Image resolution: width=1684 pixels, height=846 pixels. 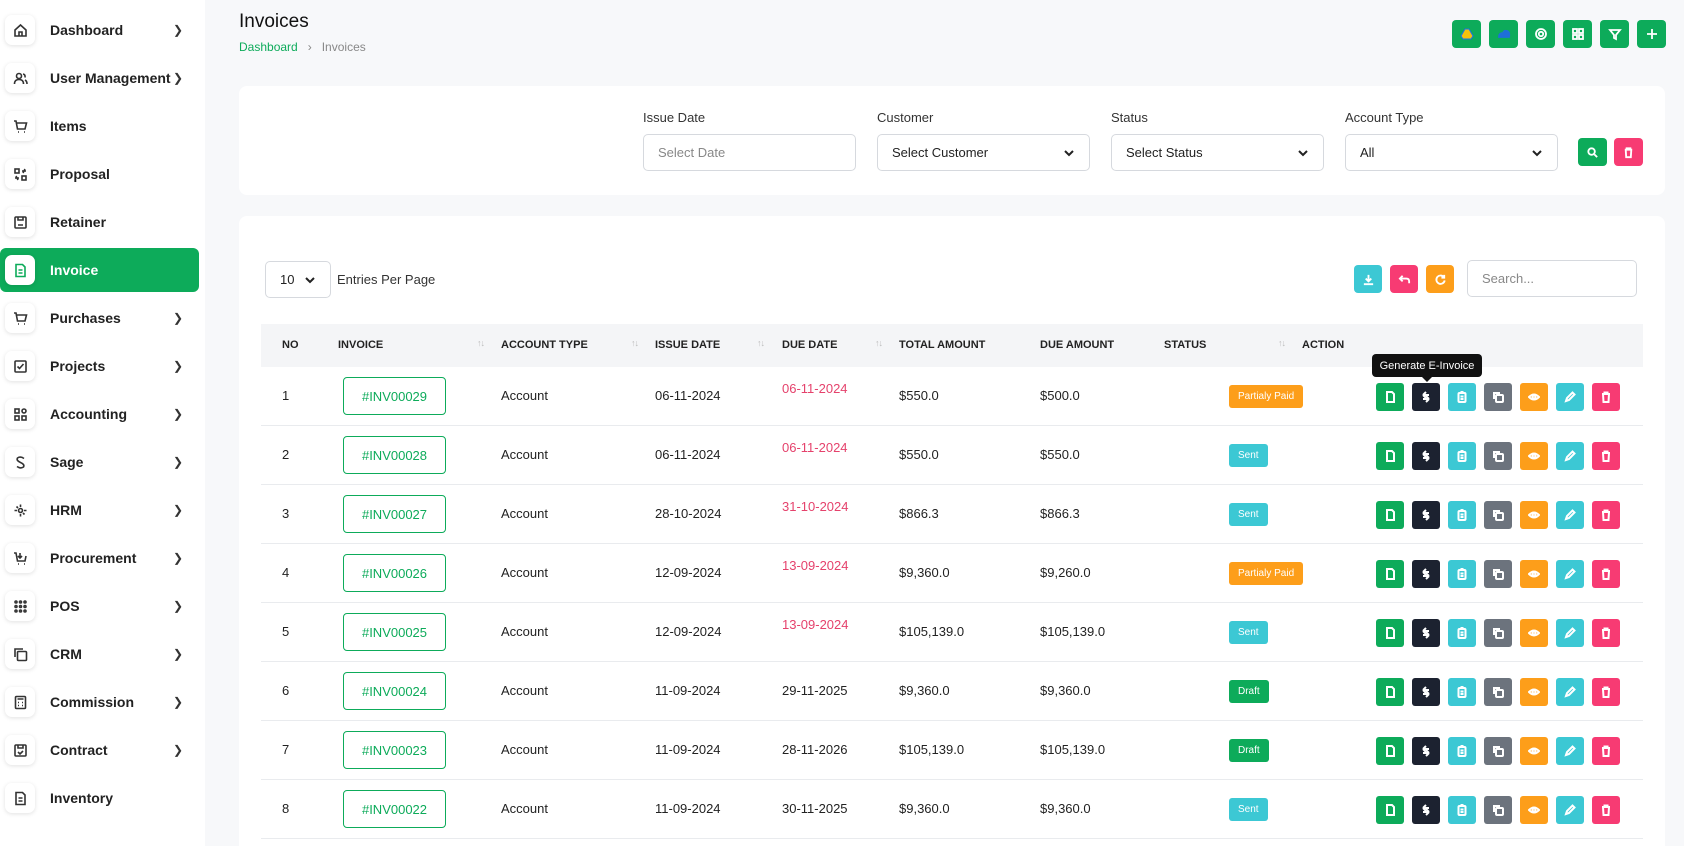 I want to click on sidebar-item-user-management: User Management ❯, so click(x=99, y=78).